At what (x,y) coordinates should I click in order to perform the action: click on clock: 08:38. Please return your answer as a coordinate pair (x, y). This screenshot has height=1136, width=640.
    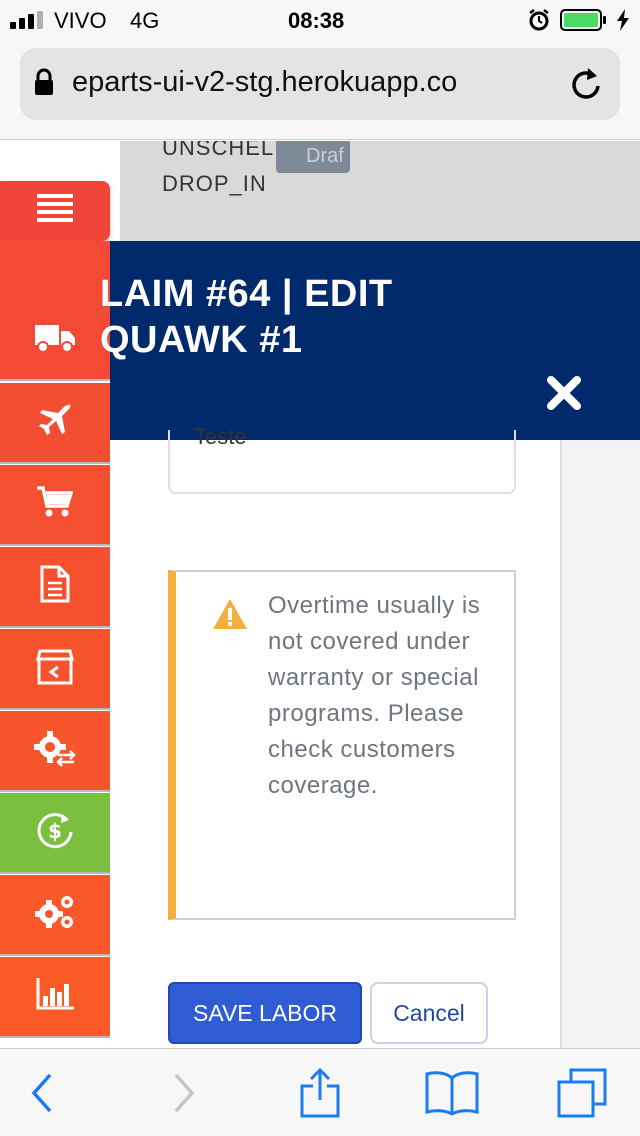
    Looking at the image, I should click on (316, 20).